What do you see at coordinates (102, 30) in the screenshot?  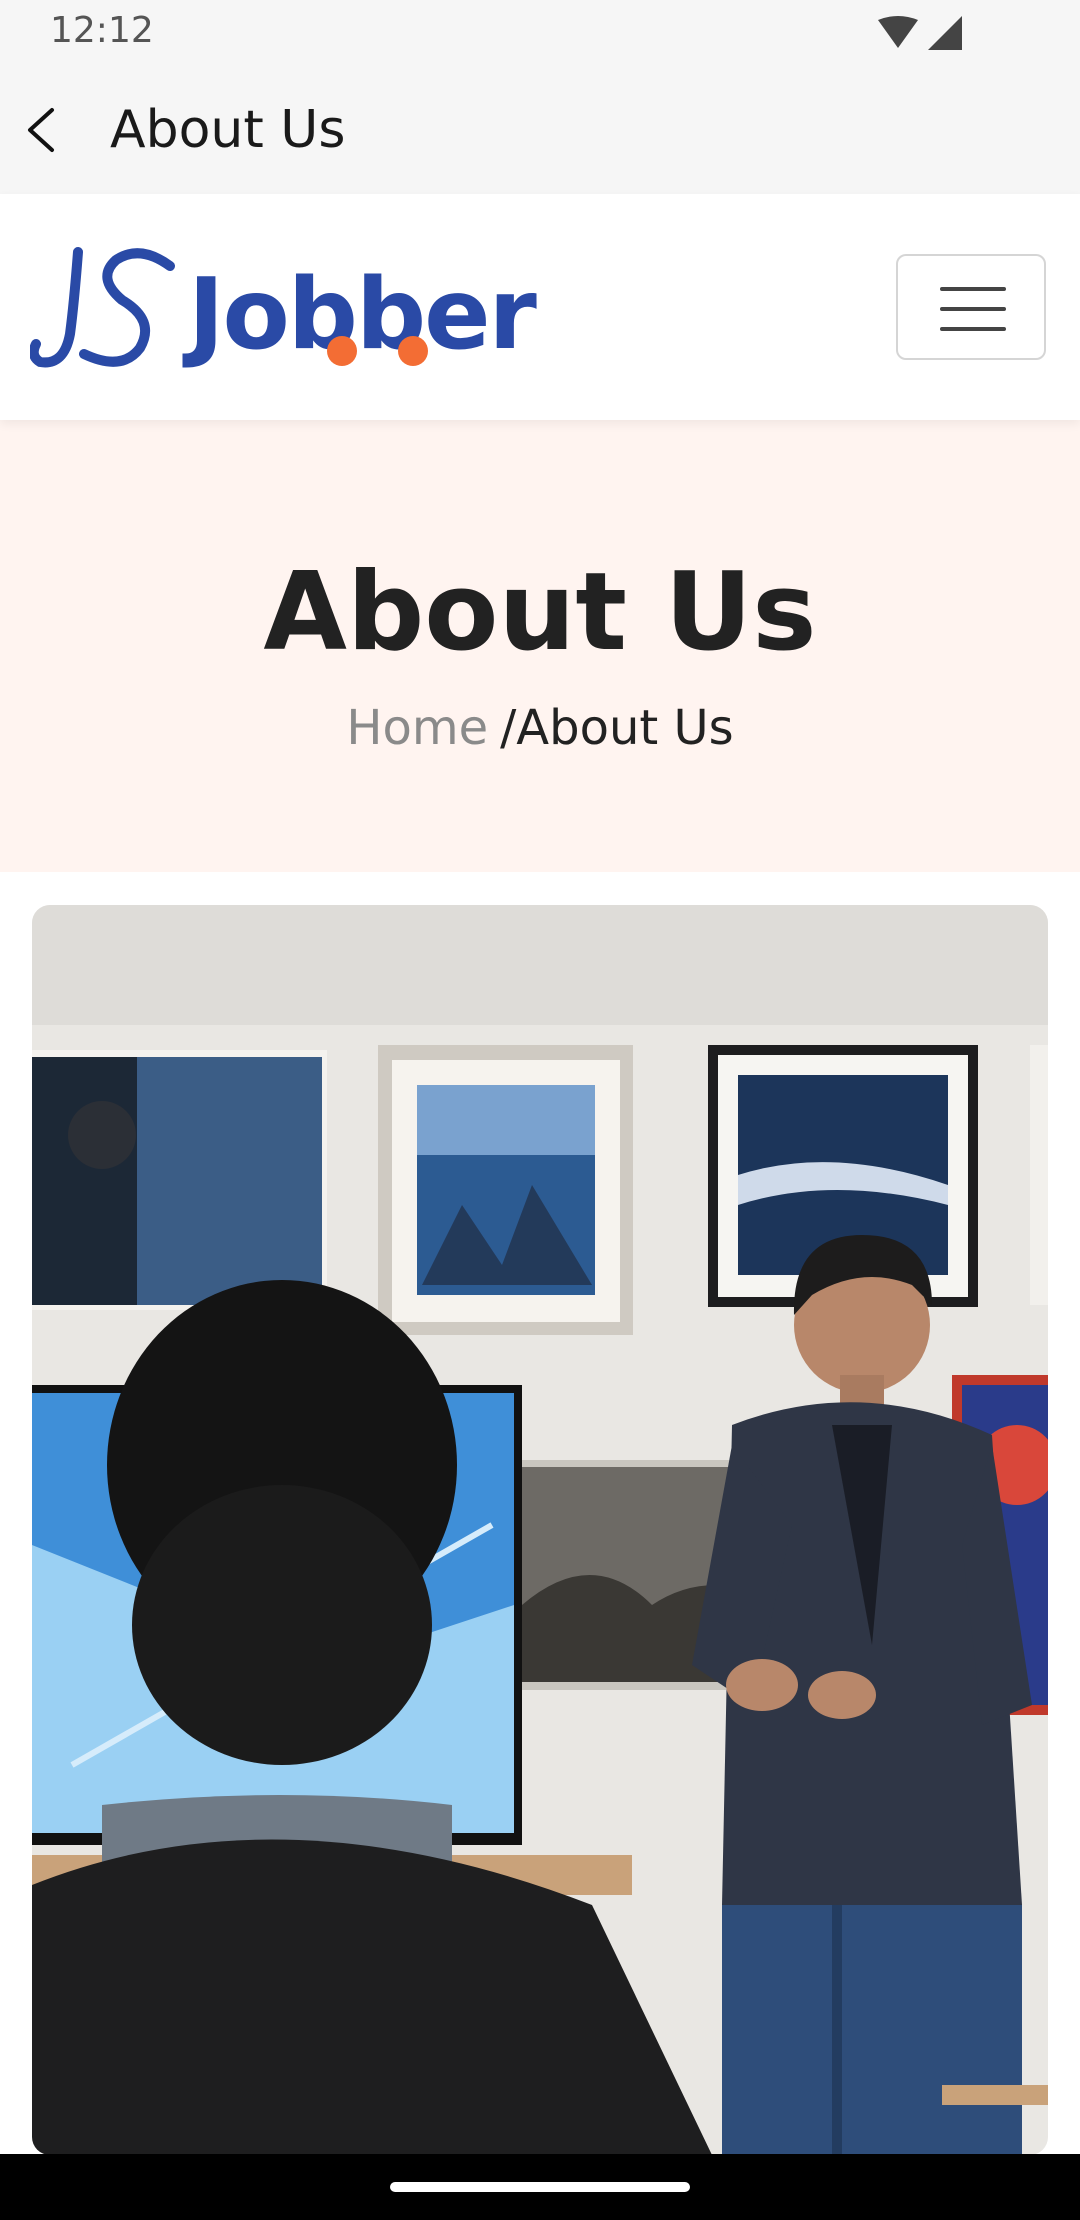 I see `status-time: 12:12` at bounding box center [102, 30].